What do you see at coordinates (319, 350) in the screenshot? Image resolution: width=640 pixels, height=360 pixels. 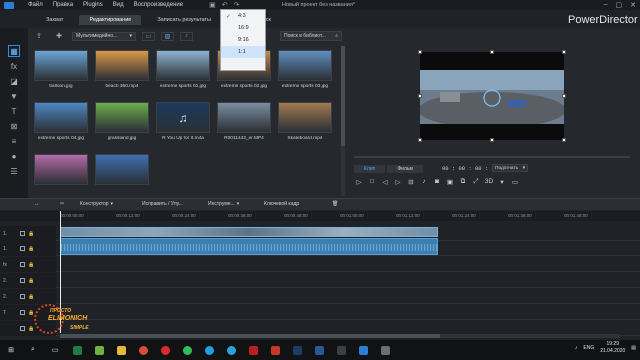 I see `word-icon` at bounding box center [319, 350].